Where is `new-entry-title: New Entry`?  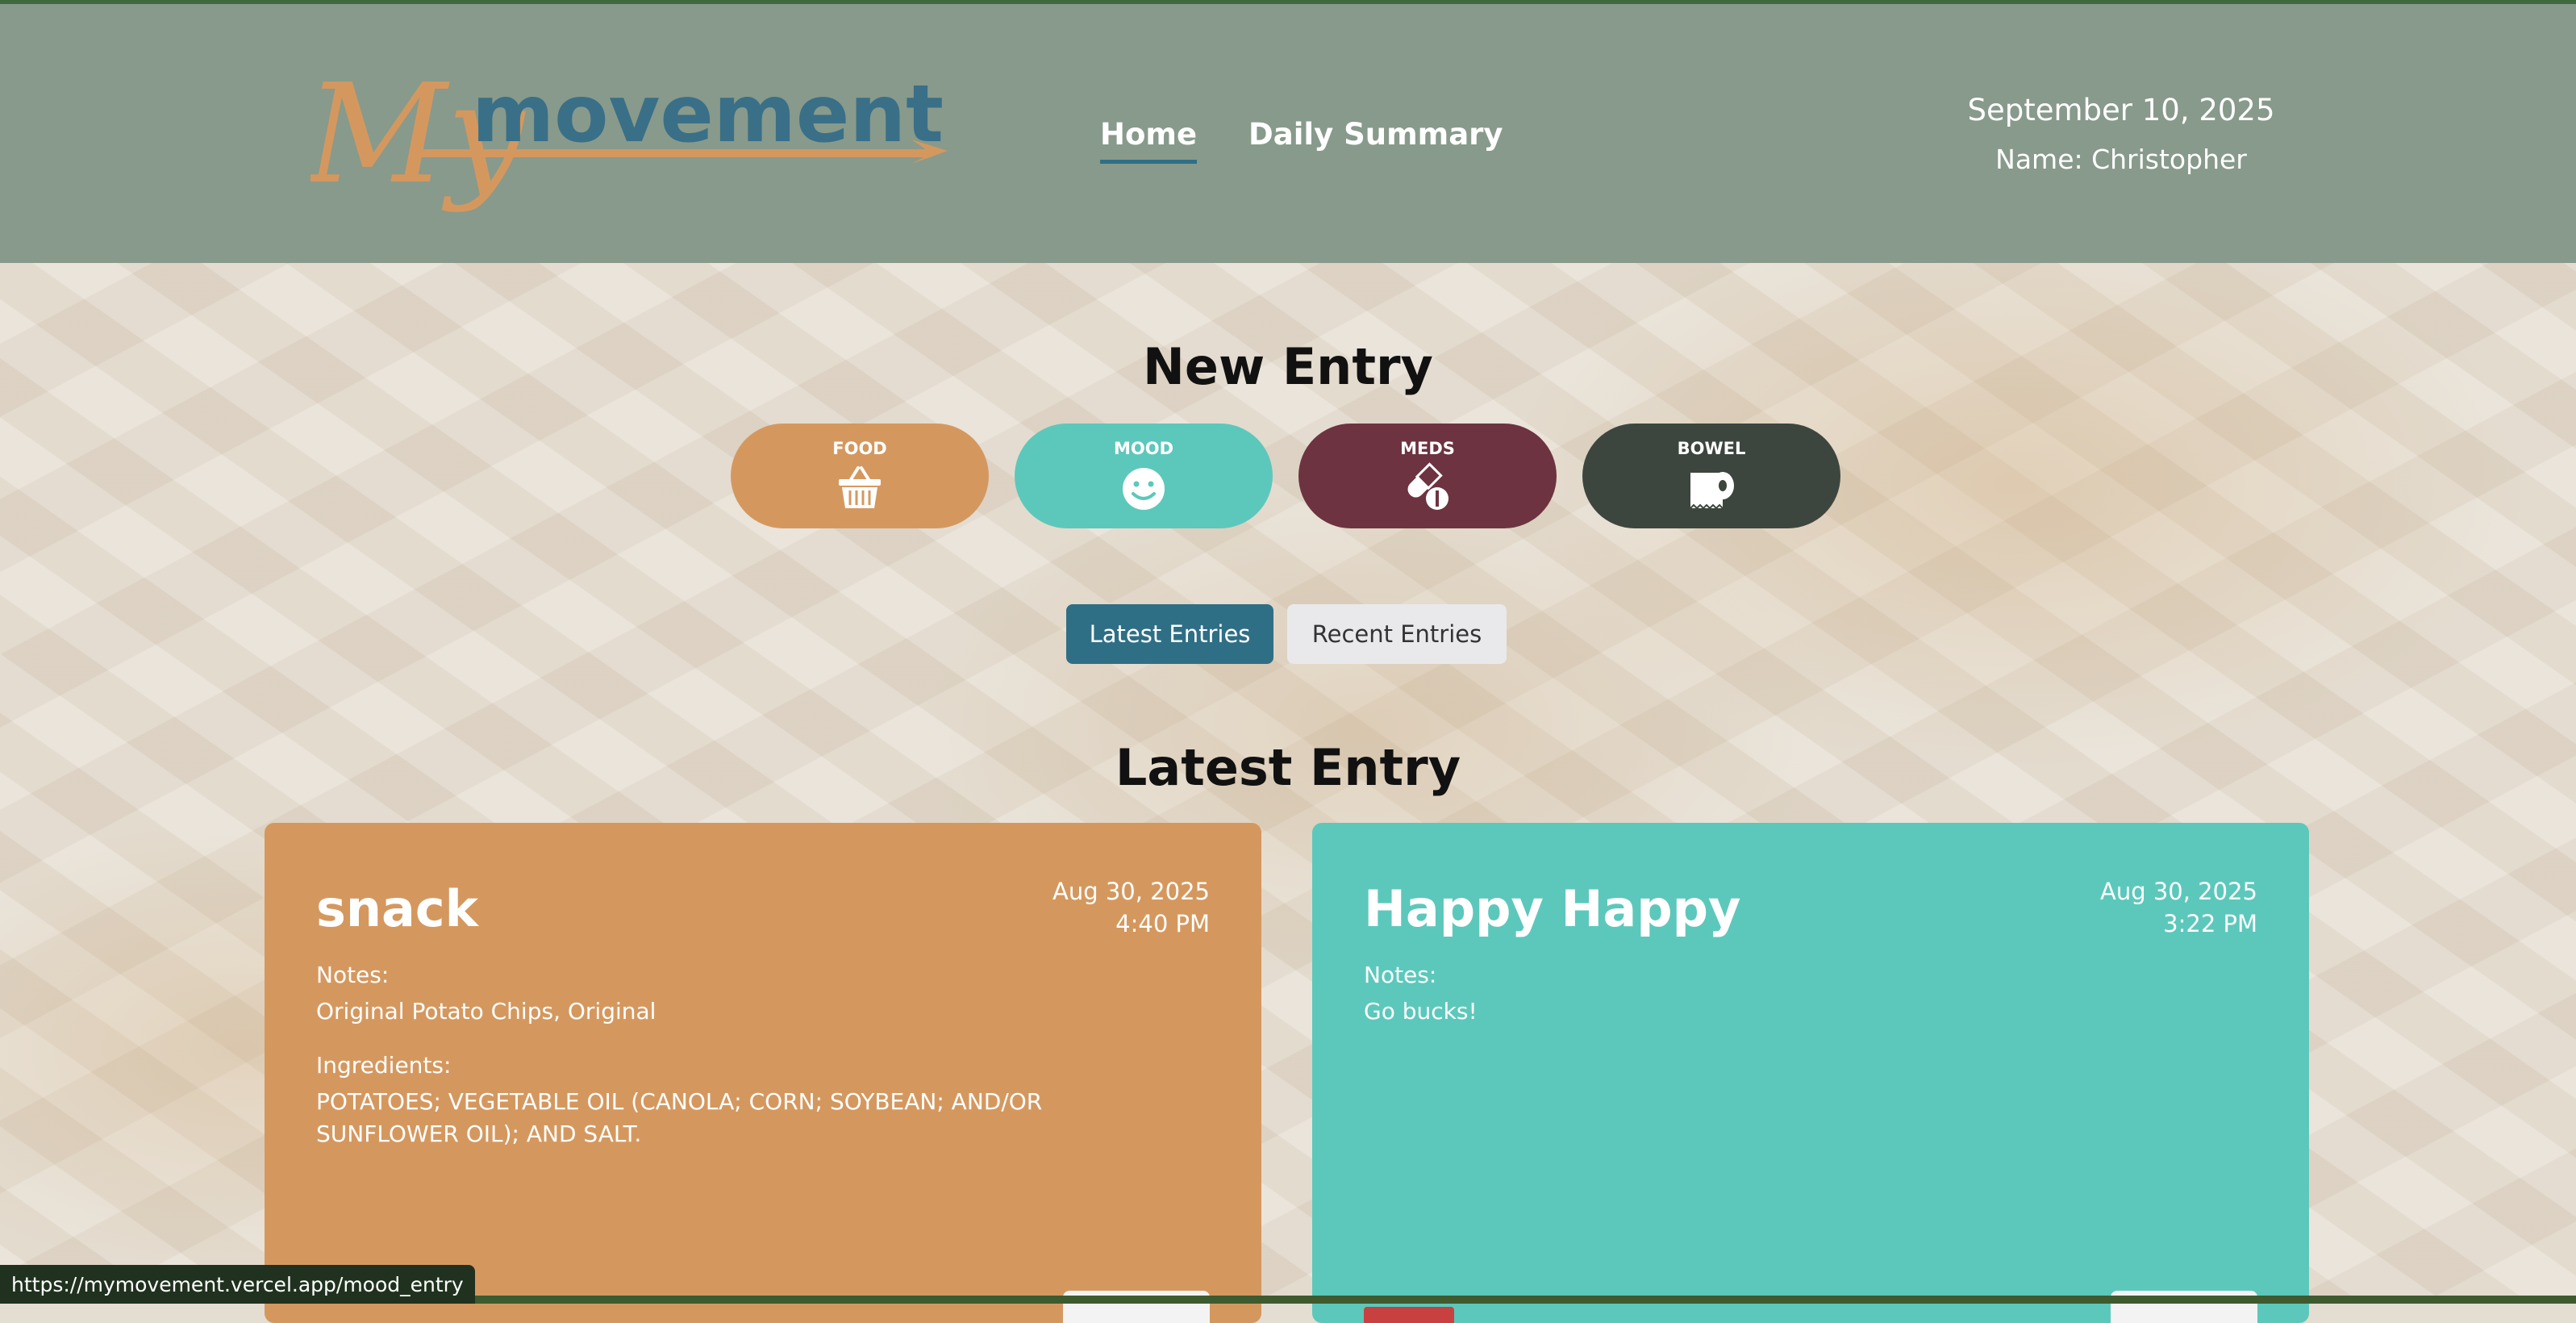
new-entry-title: New Entry is located at coordinates (1288, 367).